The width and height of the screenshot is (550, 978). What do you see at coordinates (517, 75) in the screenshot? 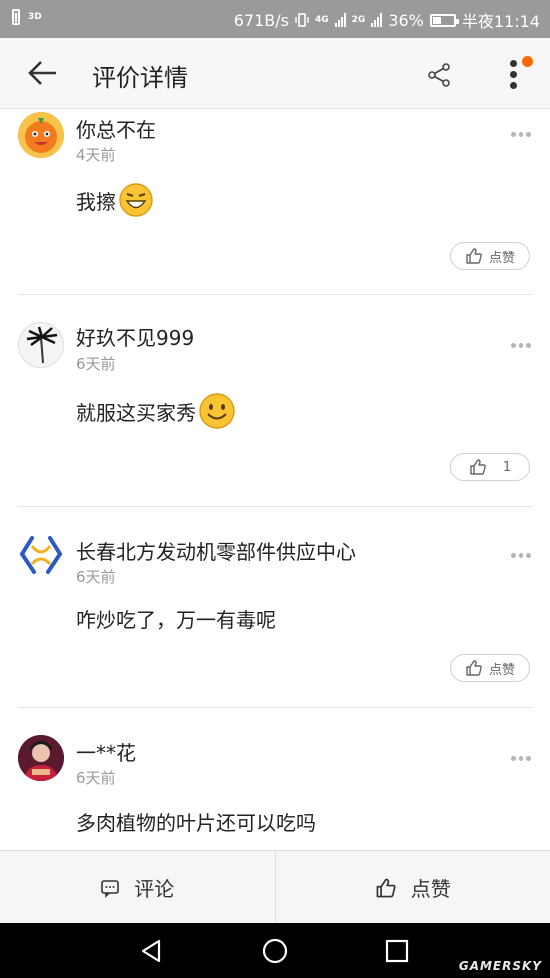
I see `more-options-button` at bounding box center [517, 75].